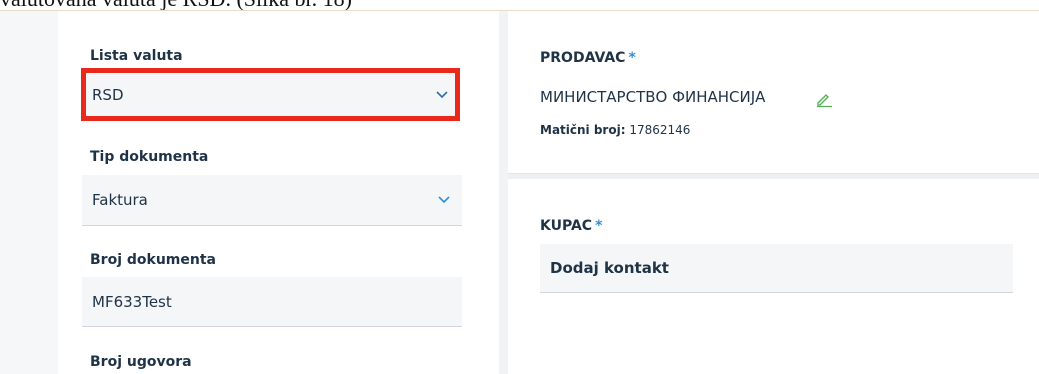  What do you see at coordinates (271, 95) in the screenshot?
I see `currency-select: RSD` at bounding box center [271, 95].